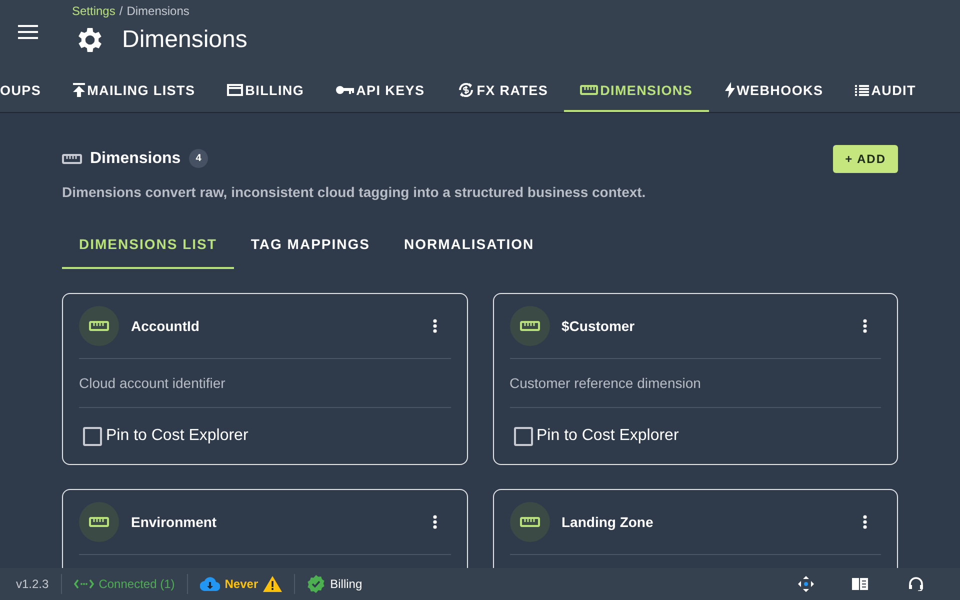 Image resolution: width=960 pixels, height=600 pixels. Describe the element at coordinates (165, 326) in the screenshot. I see `dimension-name: AccountId` at that location.